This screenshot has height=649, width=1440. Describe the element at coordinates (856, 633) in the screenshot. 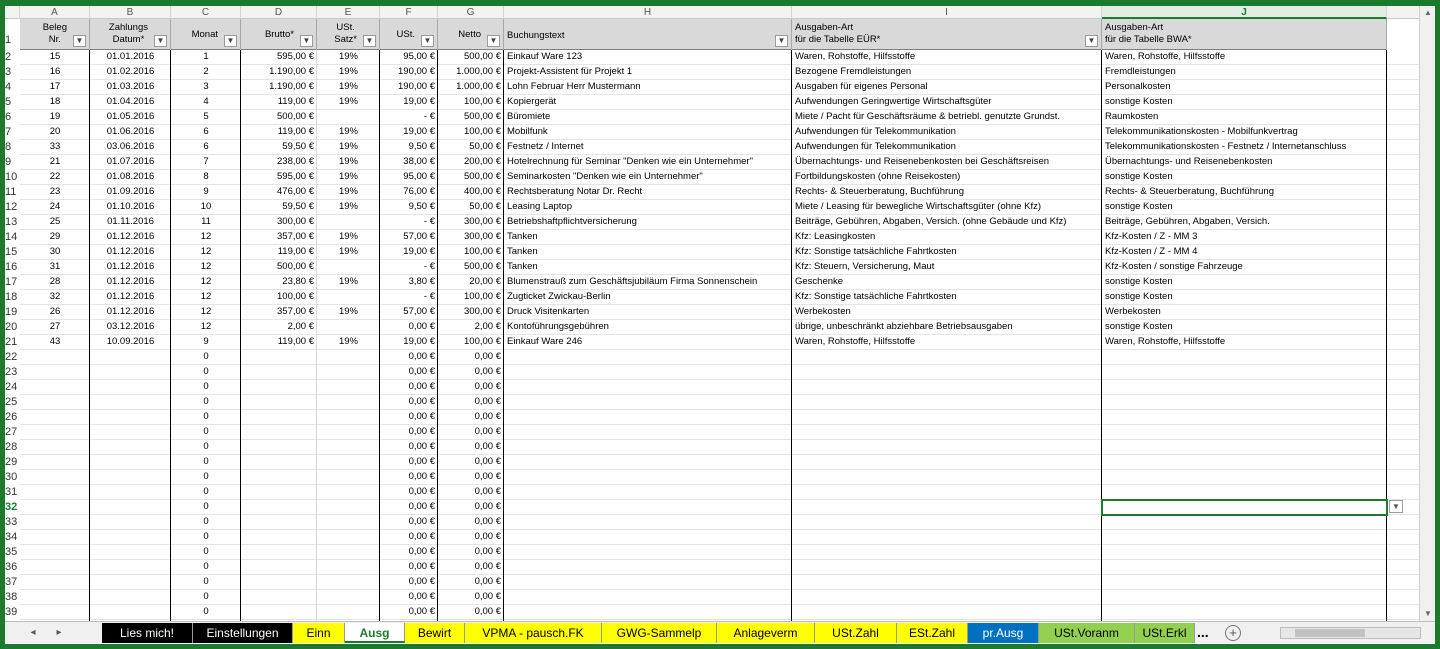

I see `sheet-tab: USt.Zahl` at that location.